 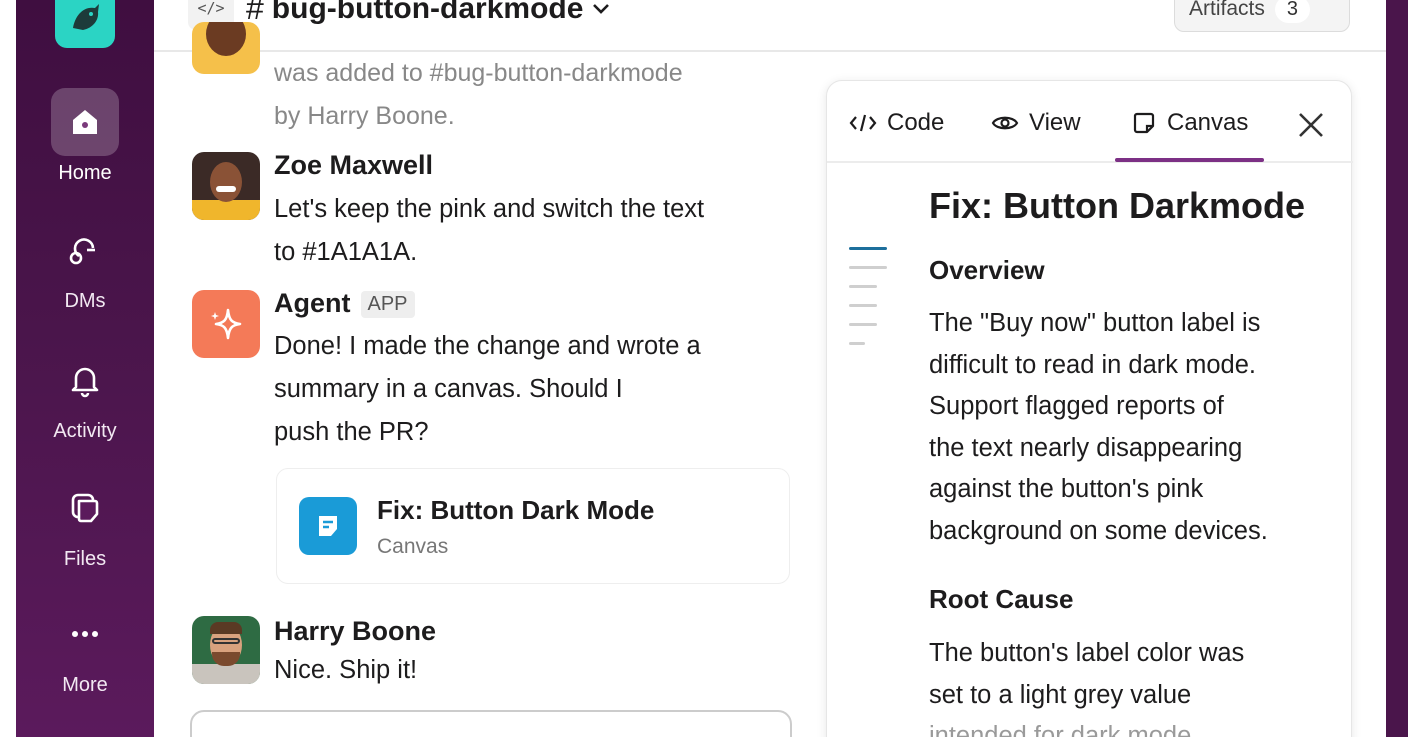 I want to click on more-icon-wrap, so click(x=85, y=634).